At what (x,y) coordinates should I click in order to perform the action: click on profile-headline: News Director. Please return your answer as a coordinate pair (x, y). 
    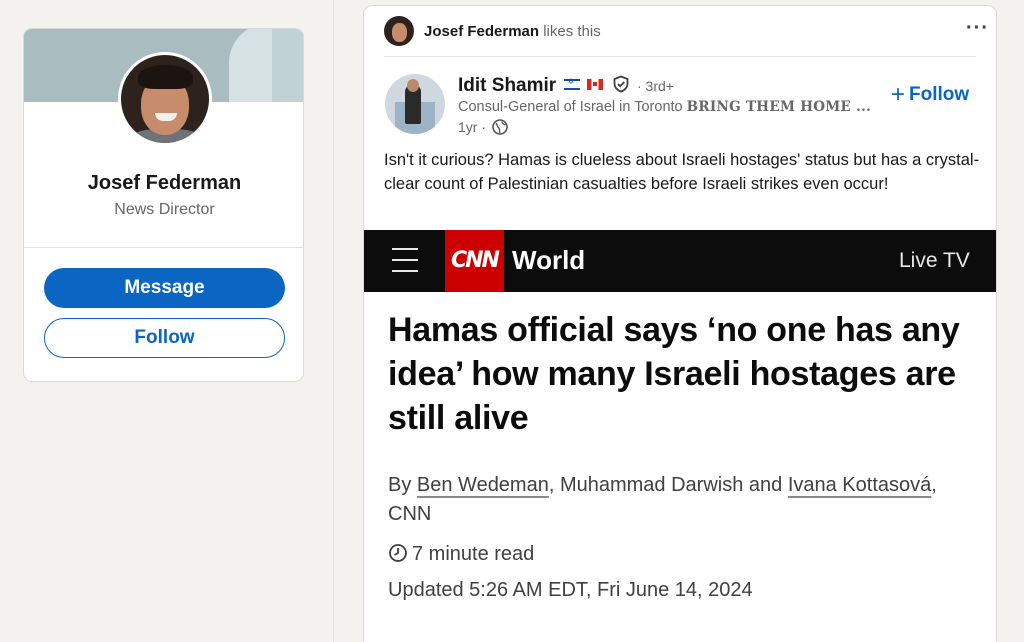
    Looking at the image, I should click on (164, 209).